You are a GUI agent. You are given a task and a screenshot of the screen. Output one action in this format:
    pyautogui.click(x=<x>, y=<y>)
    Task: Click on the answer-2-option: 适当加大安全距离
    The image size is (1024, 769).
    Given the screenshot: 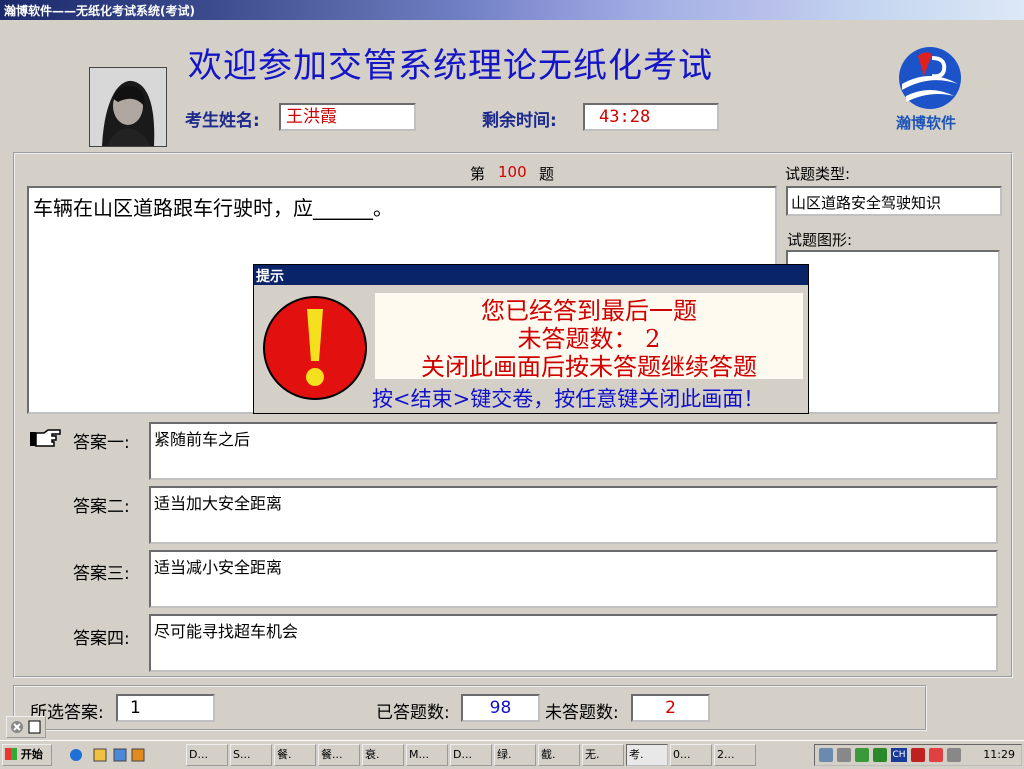 What is the action you would take?
    pyautogui.click(x=573, y=515)
    